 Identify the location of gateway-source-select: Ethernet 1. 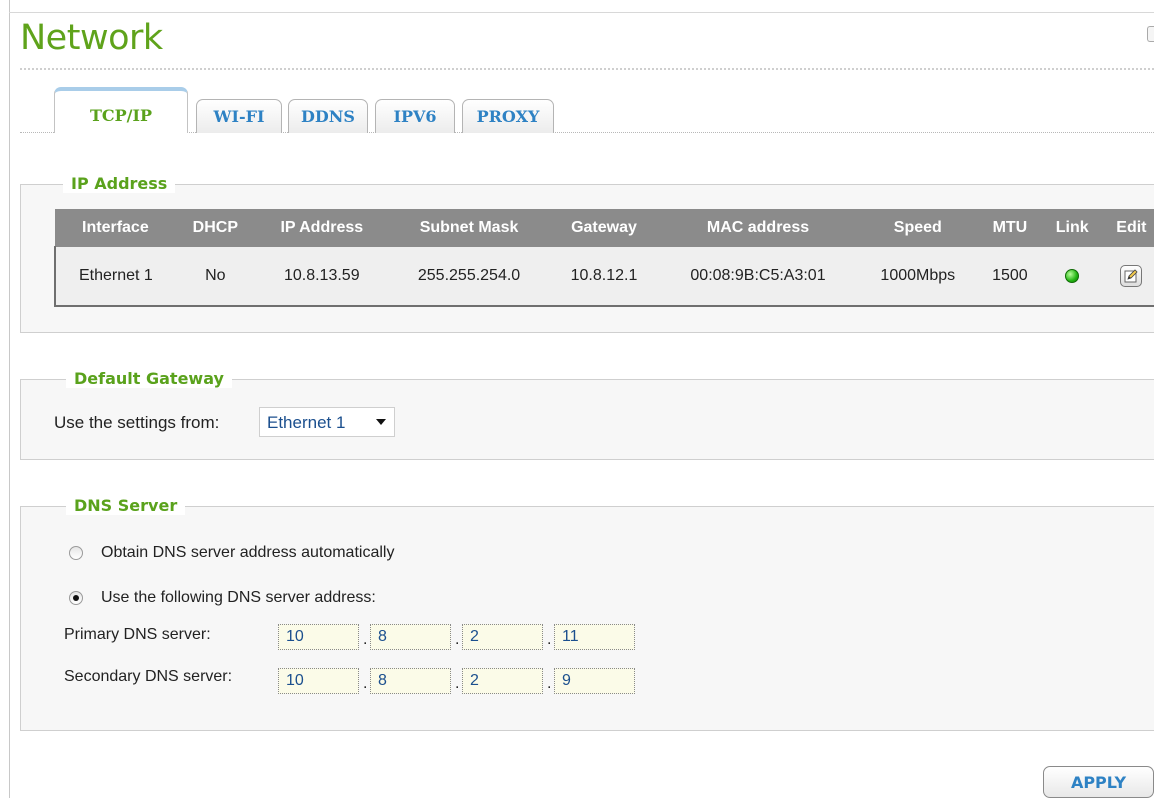
(327, 422).